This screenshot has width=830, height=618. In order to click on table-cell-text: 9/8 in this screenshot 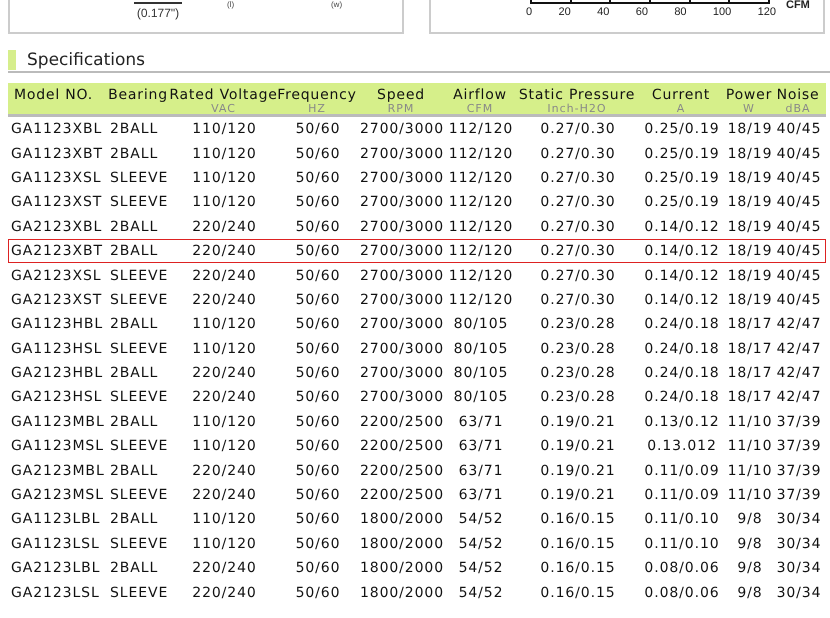, I will do `click(750, 519)`.